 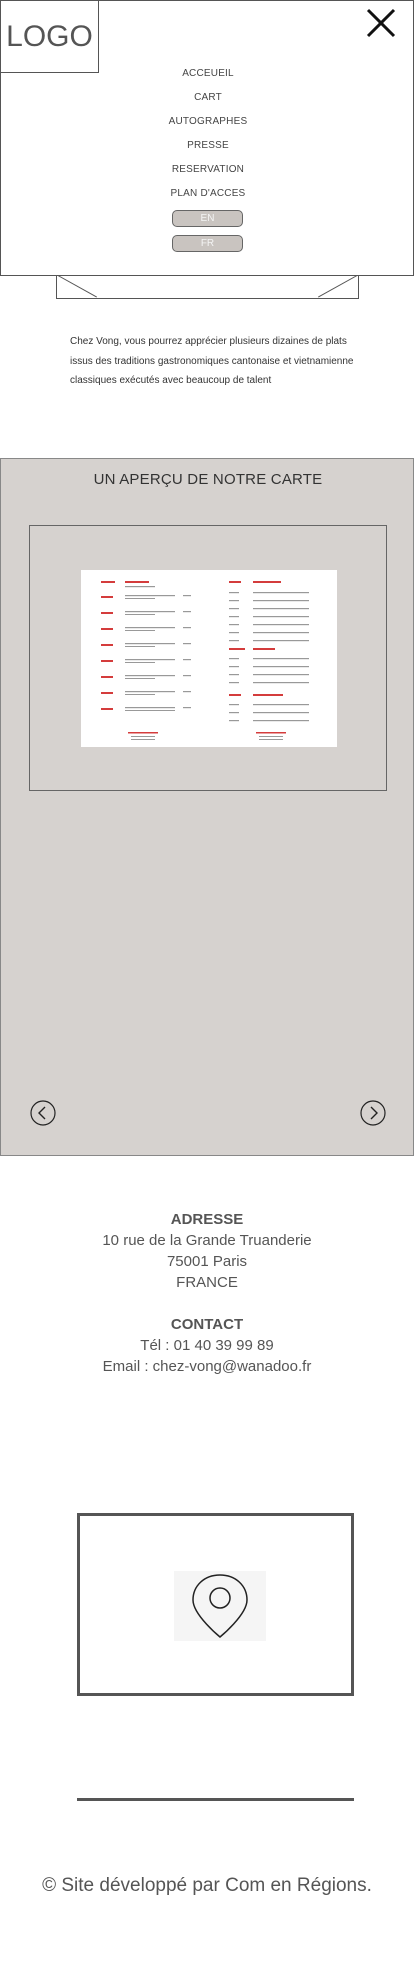 What do you see at coordinates (43, 1113) in the screenshot?
I see `chevron-left-icon` at bounding box center [43, 1113].